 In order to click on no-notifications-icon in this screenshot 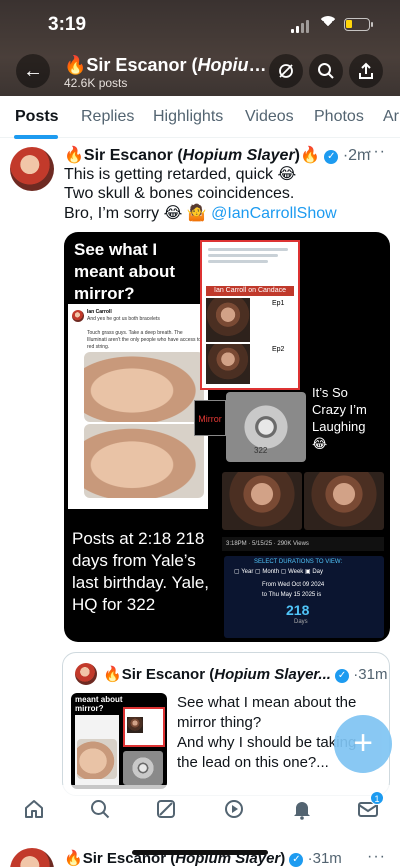, I will do `click(286, 71)`.